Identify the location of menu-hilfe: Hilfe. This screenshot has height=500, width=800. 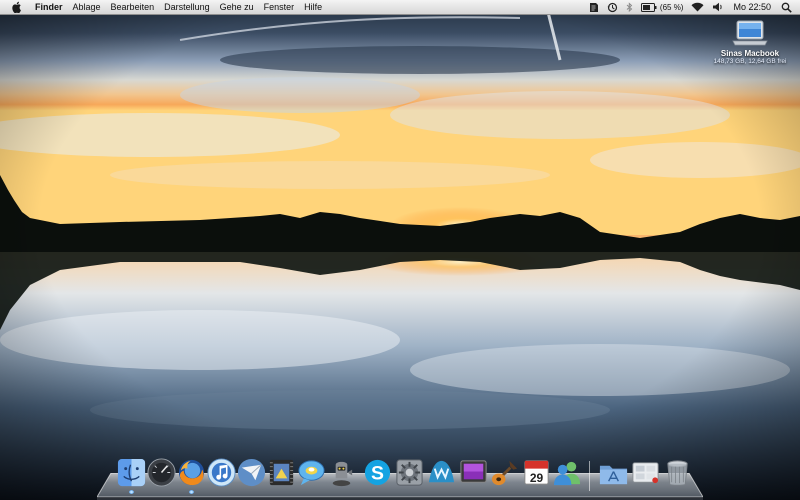
(313, 7).